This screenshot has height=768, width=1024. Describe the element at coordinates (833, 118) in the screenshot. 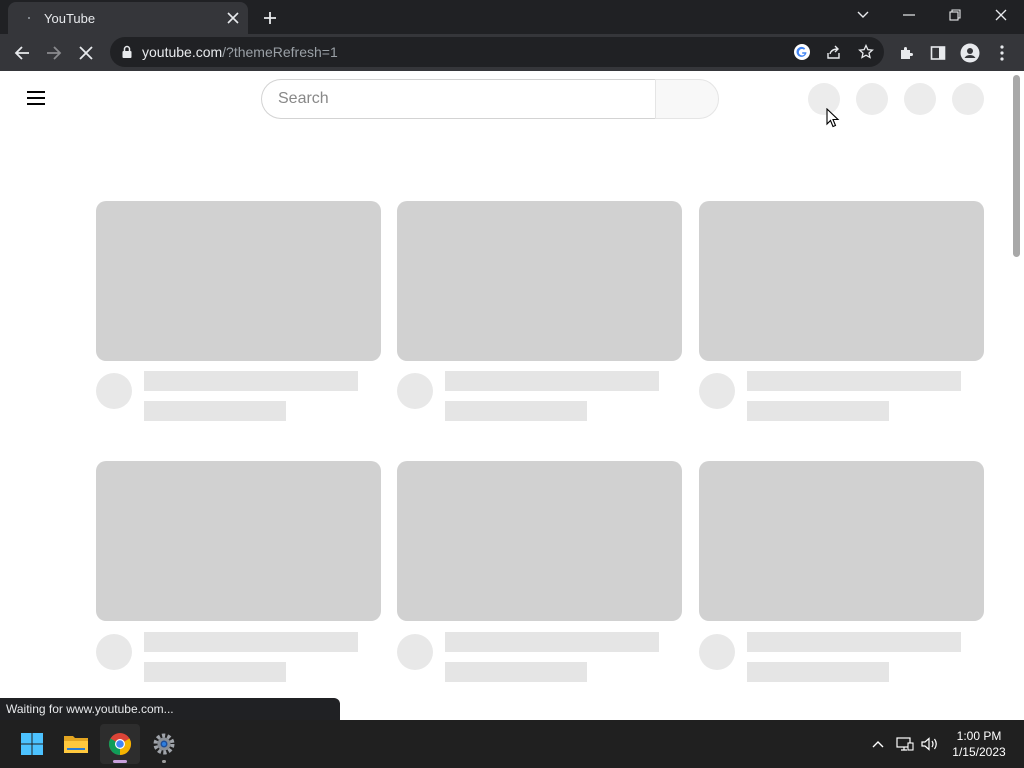

I see `mouse-cursor-icon` at that location.